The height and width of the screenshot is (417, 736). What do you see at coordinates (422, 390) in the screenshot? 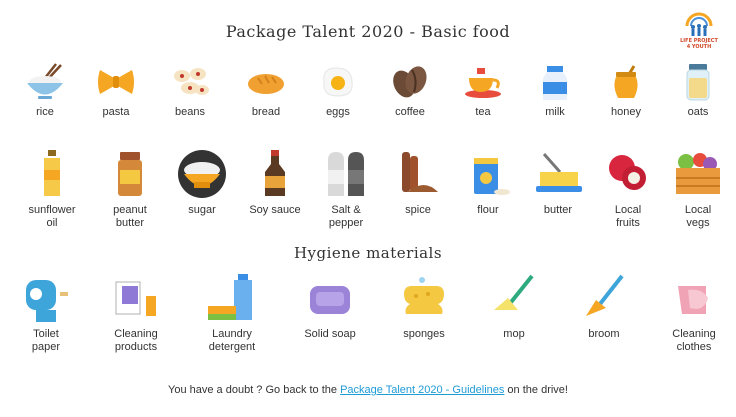
I see `guidelines-link: Package Talent 2020 - Guidelines` at bounding box center [422, 390].